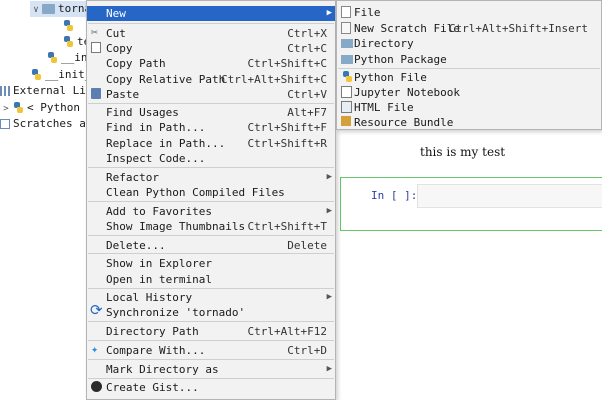 This screenshot has width=602, height=400. What do you see at coordinates (49, 91) in the screenshot?
I see `tree-item-external-libraries: External Libr` at bounding box center [49, 91].